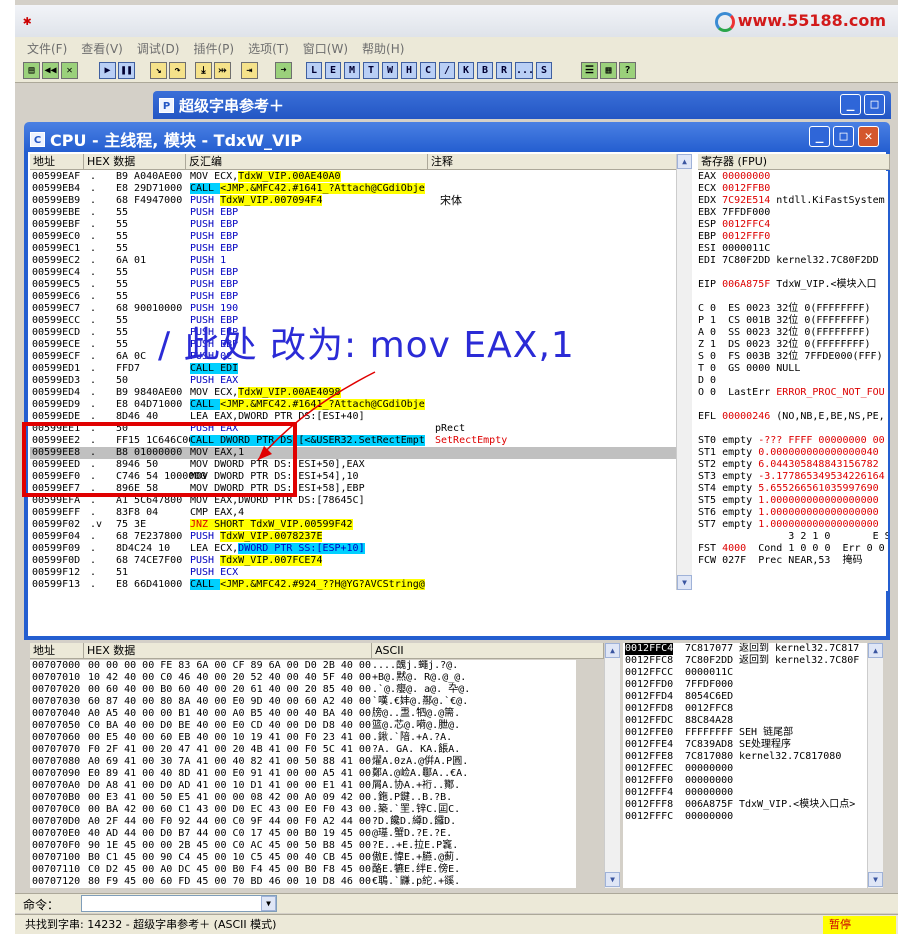 This screenshot has width=898, height=934. What do you see at coordinates (793, 393) in the screenshot?
I see `register-line: O 0 LastErr ERROR_PROC_NOT_FOU` at bounding box center [793, 393].